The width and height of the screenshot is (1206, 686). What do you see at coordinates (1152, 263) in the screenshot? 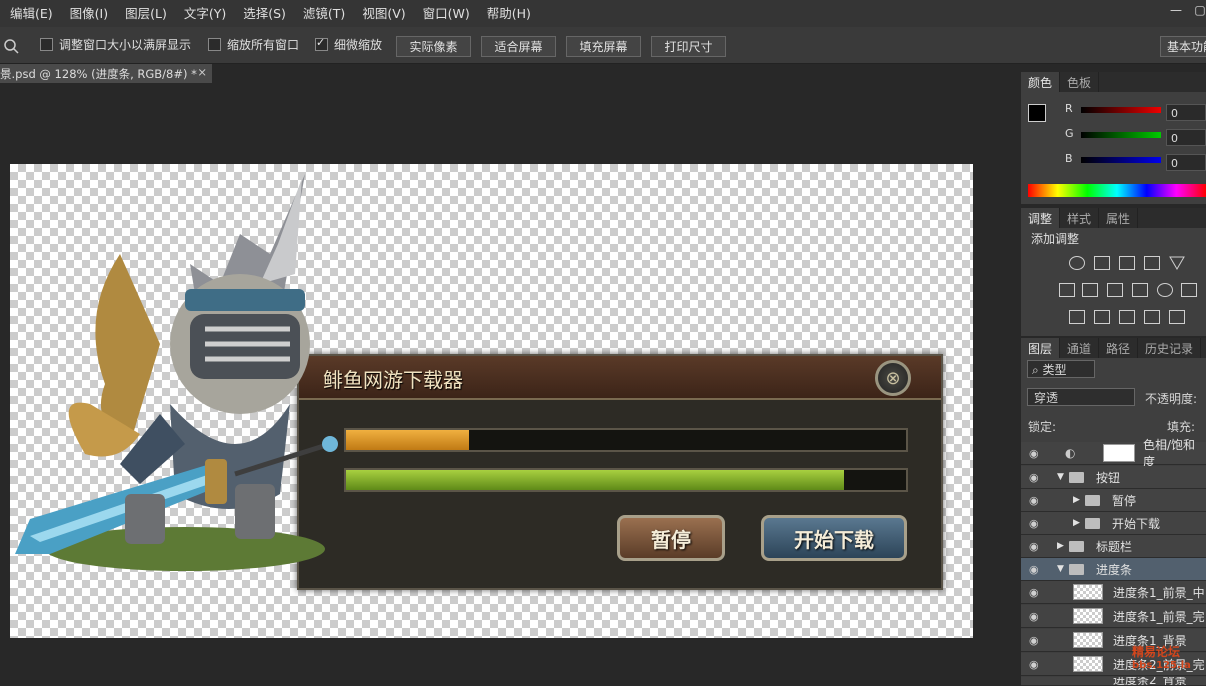
I see `exposure-icon` at bounding box center [1152, 263].